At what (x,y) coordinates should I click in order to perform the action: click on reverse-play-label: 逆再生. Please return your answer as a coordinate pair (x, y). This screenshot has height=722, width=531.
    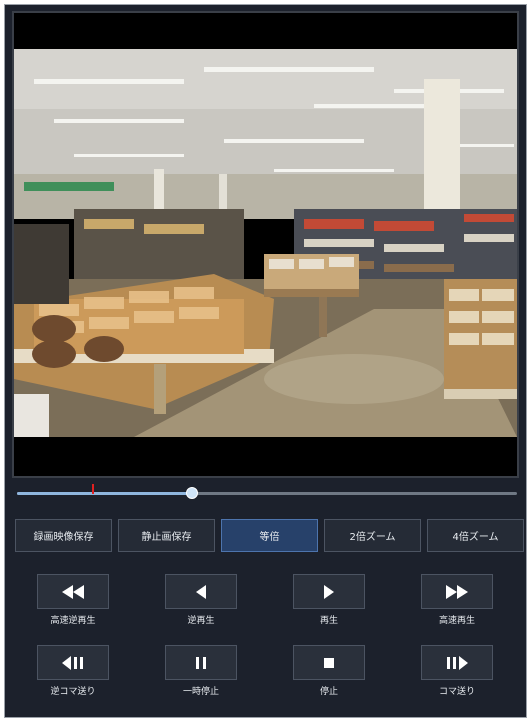
    Looking at the image, I should click on (201, 621).